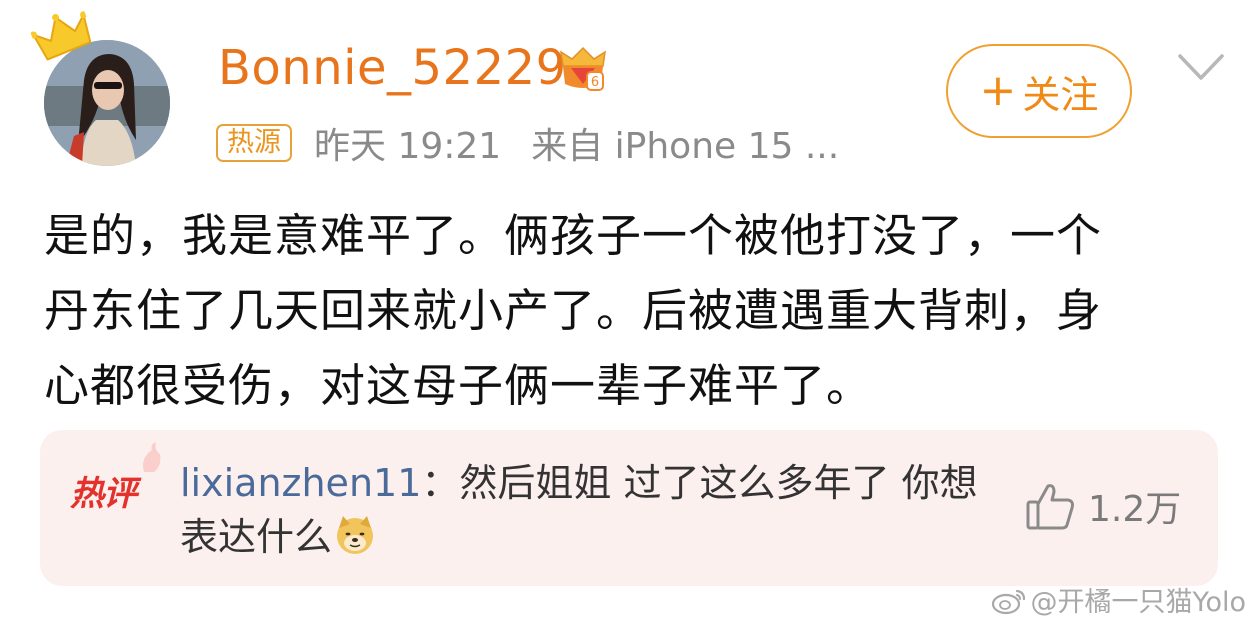  Describe the element at coordinates (595, 82) in the screenshot. I see `svg-text: 6` at that location.